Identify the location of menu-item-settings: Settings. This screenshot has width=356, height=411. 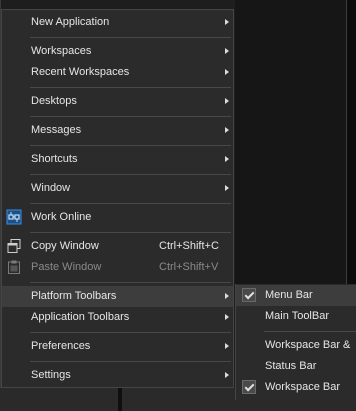
(117, 375).